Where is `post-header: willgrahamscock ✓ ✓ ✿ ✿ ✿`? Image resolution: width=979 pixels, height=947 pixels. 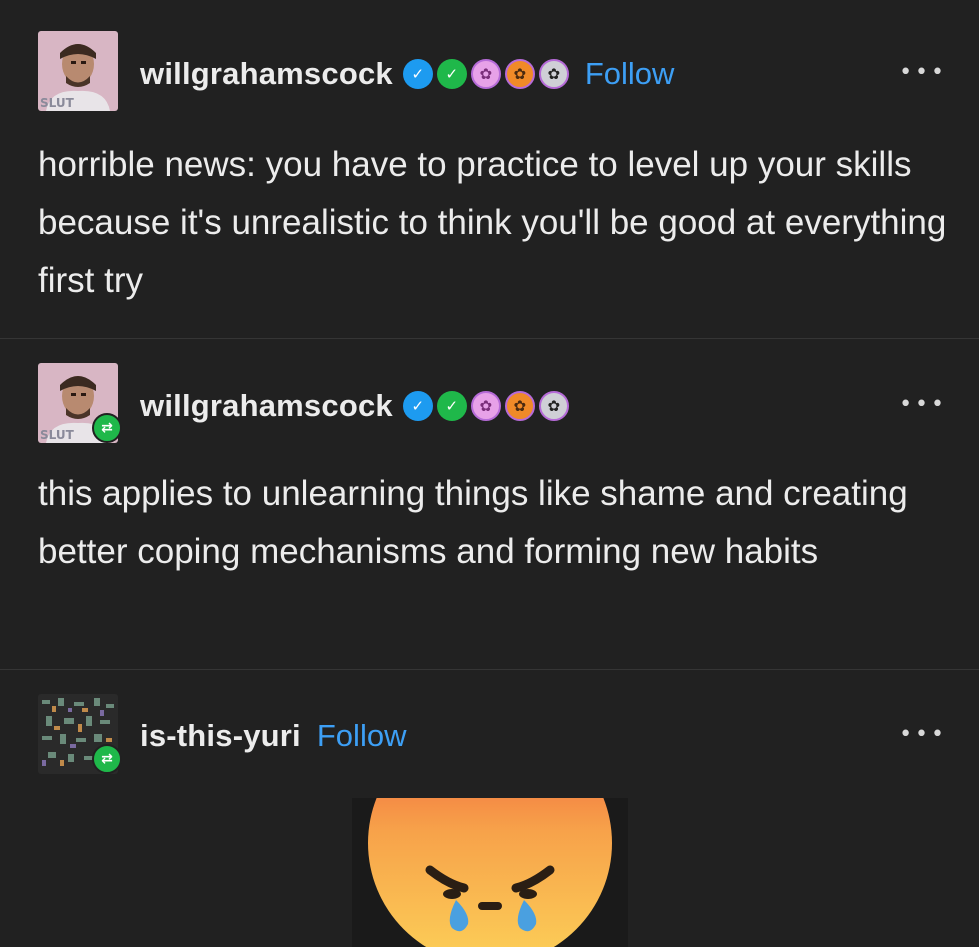
post-header: willgrahamscock ✓ ✓ ✿ ✿ ✿ is located at coordinates (354, 406).